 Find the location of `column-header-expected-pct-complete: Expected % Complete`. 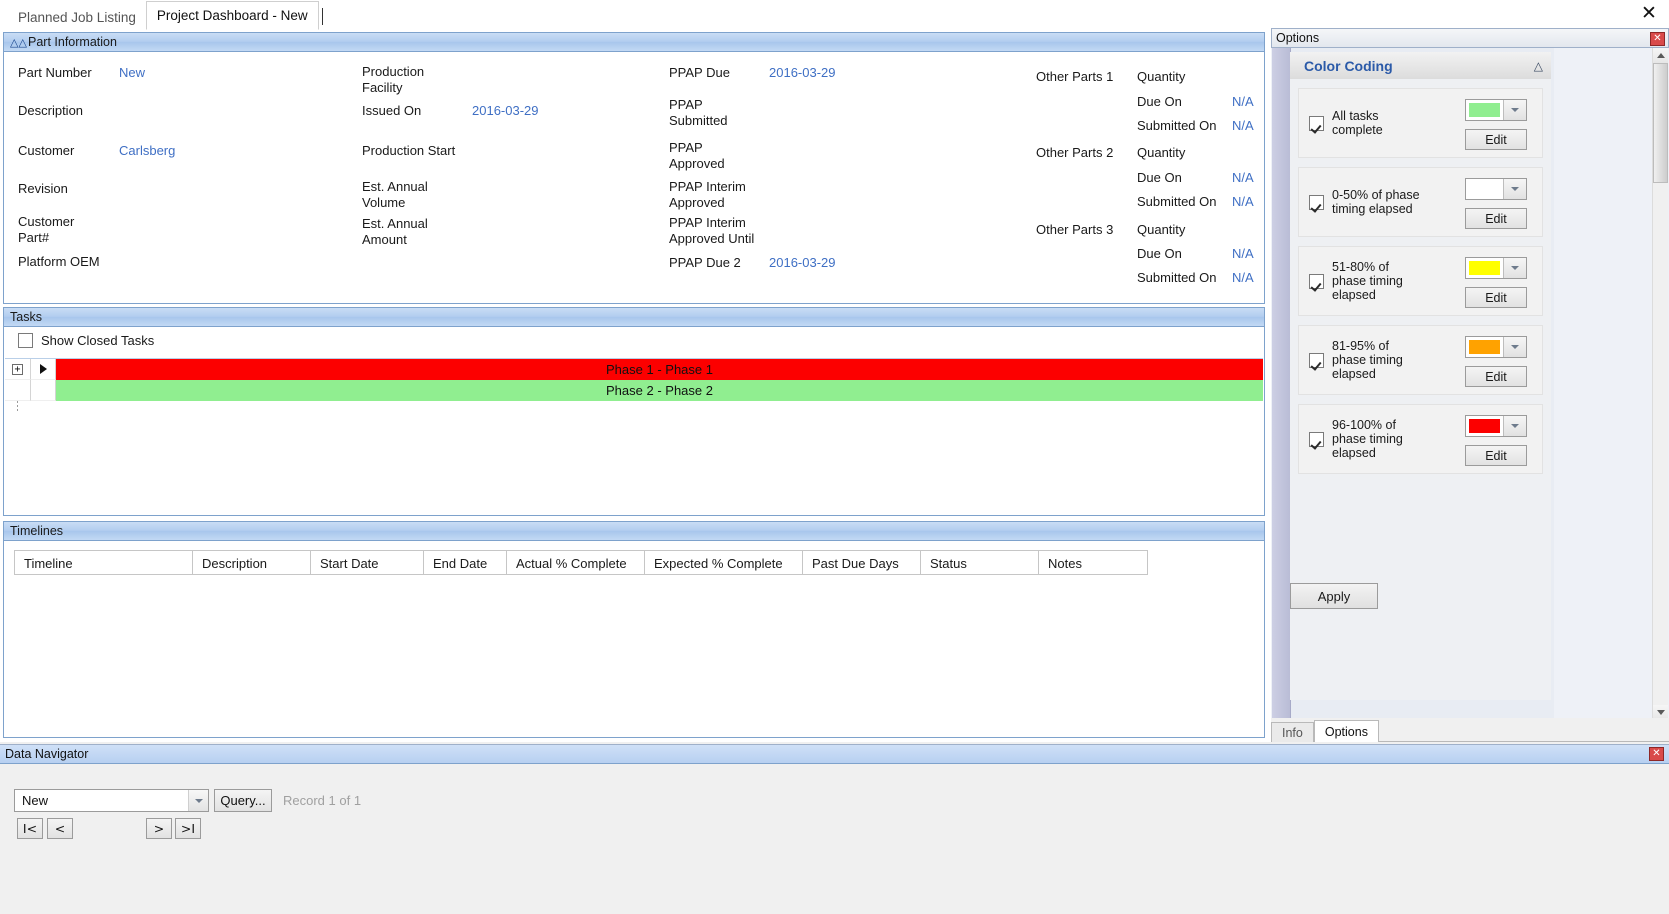

column-header-expected-pct-complete: Expected % Complete is located at coordinates (723, 562).